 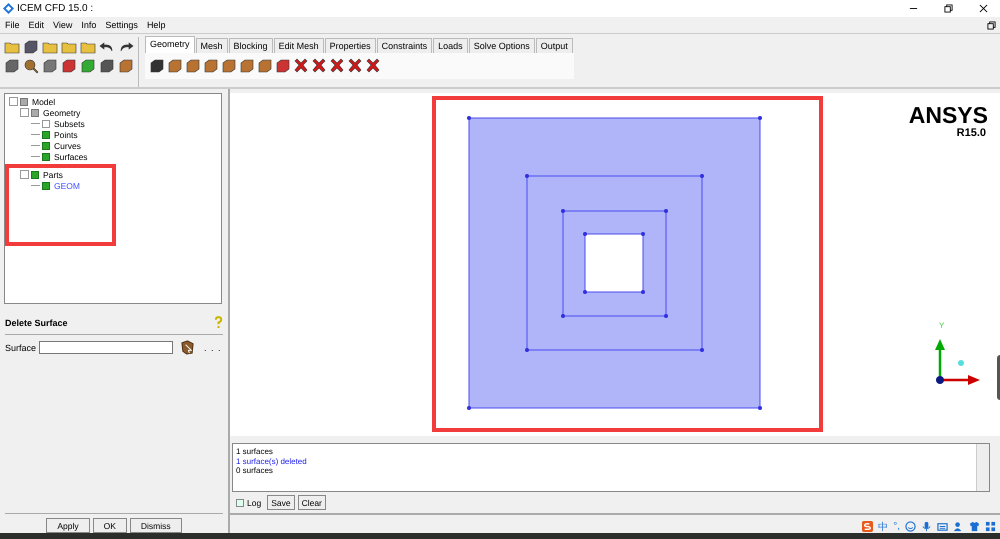 I want to click on tab: Blocking, so click(x=250, y=45).